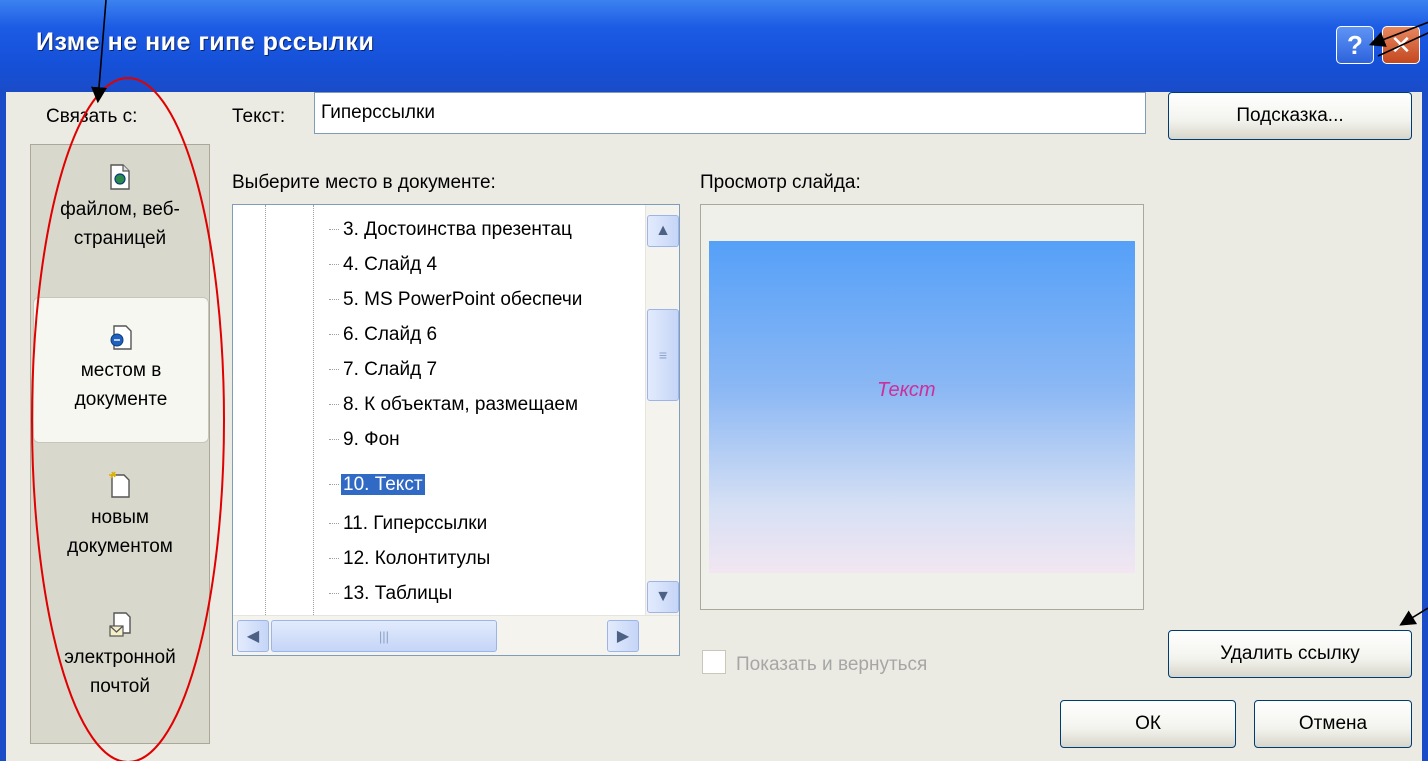 This screenshot has height=761, width=1428. Describe the element at coordinates (391, 594) in the screenshot. I see `tree-item: 13. Таблицы` at that location.